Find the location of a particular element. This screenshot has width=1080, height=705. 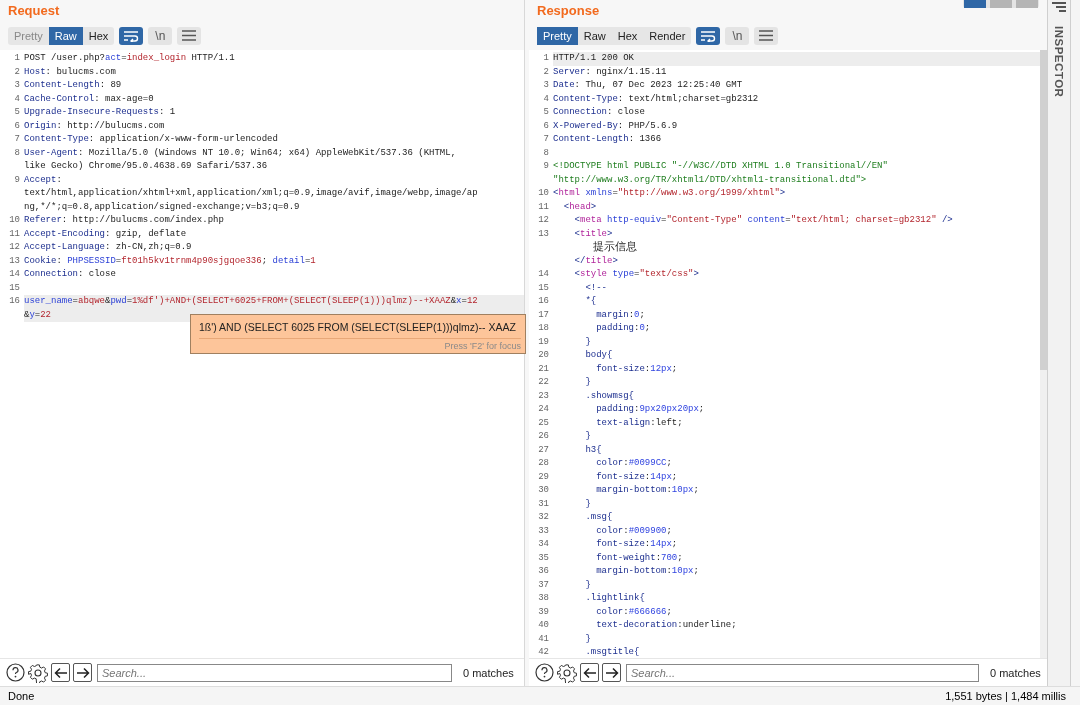

line-number: 25 is located at coordinates (543, 422).